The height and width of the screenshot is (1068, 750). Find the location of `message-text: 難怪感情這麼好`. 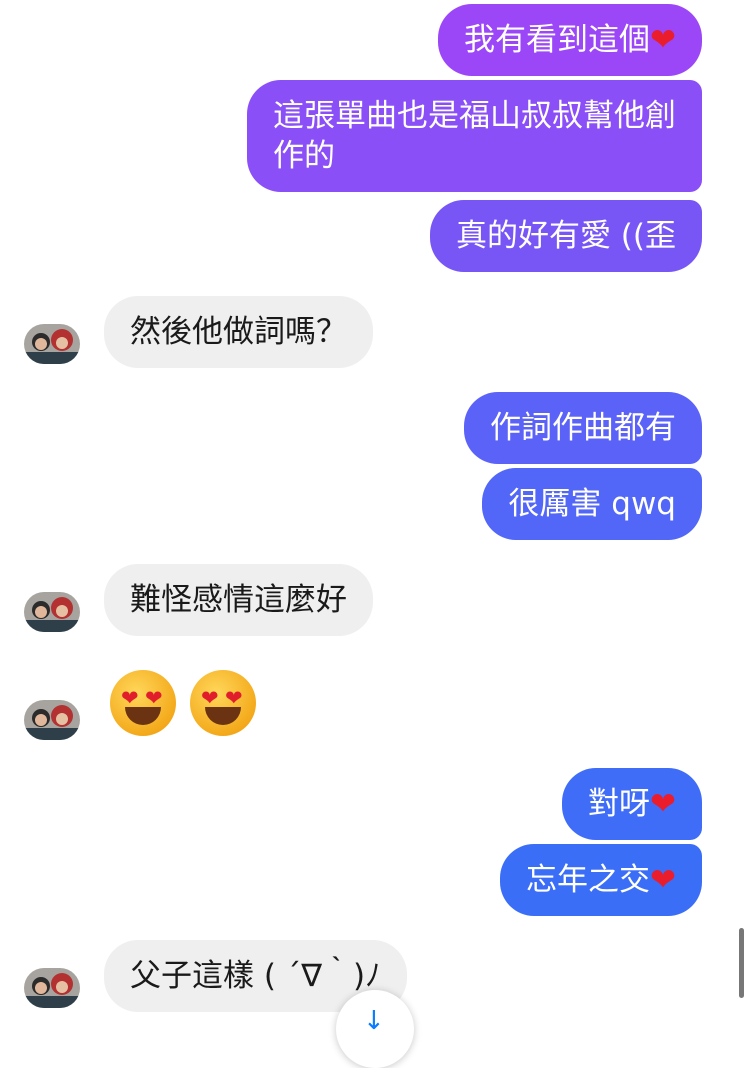

message-text: 難怪感情這麼好 is located at coordinates (238, 600).